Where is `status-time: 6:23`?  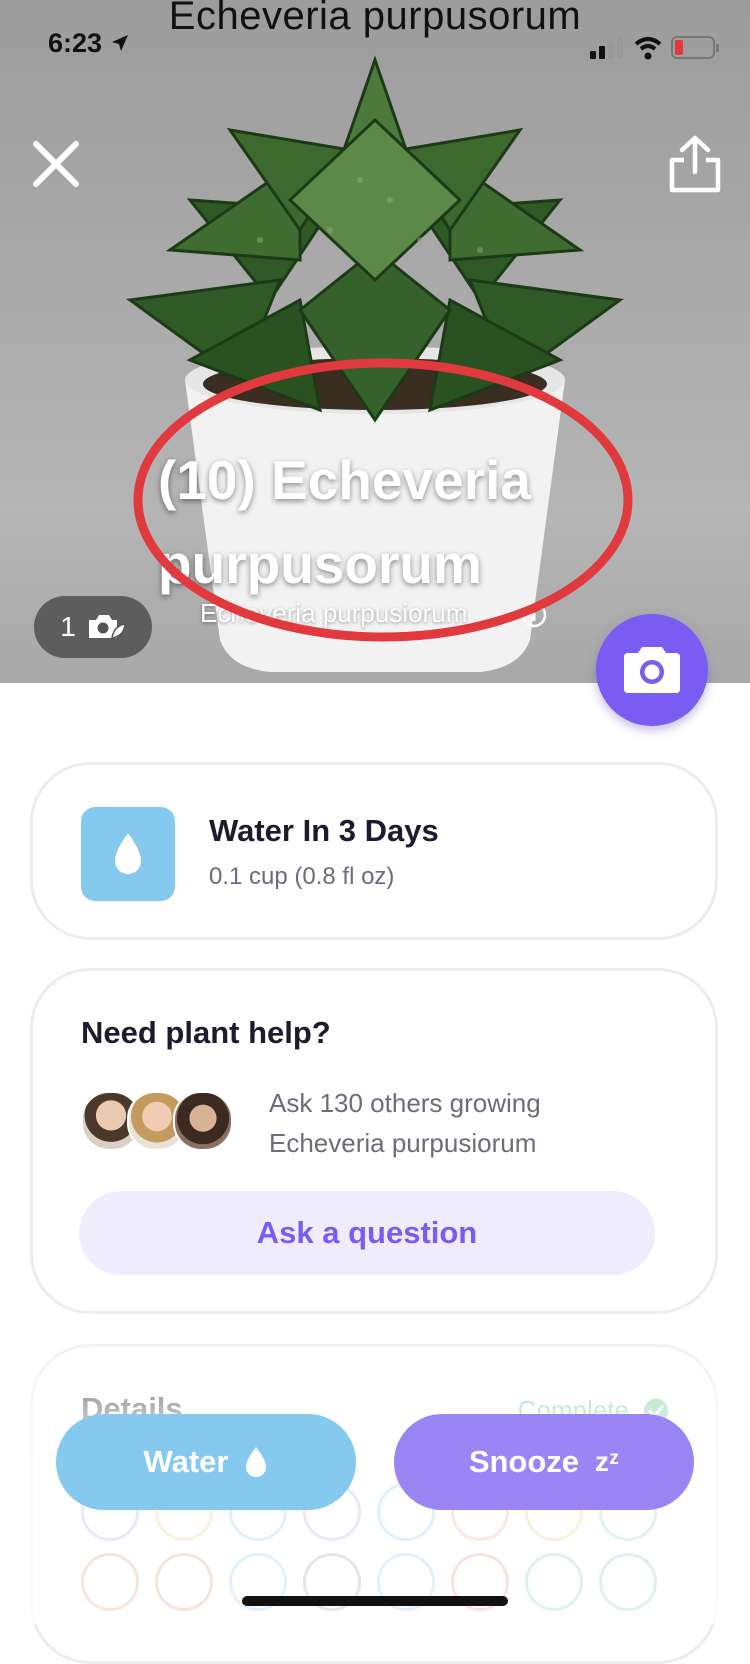 status-time: 6:23 is located at coordinates (89, 43).